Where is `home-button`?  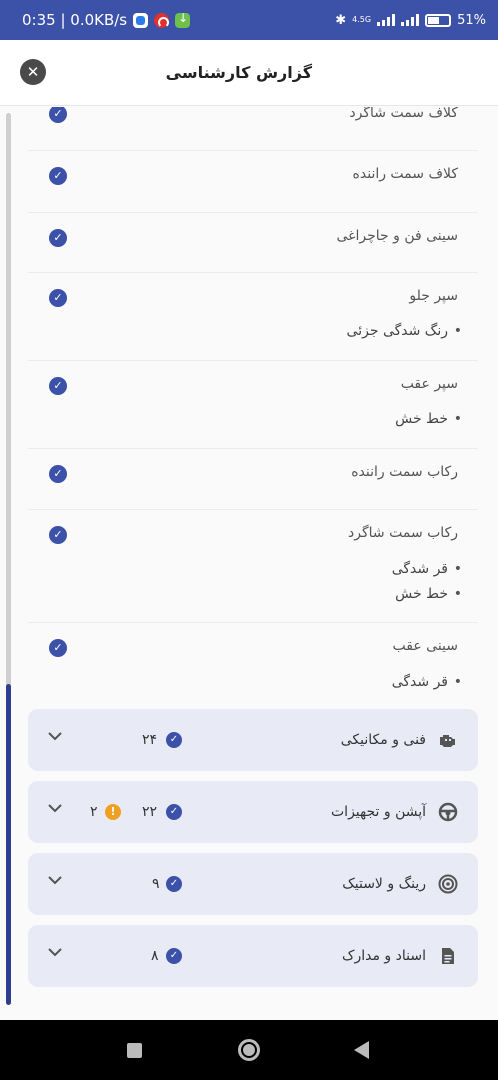
home-button is located at coordinates (249, 1050).